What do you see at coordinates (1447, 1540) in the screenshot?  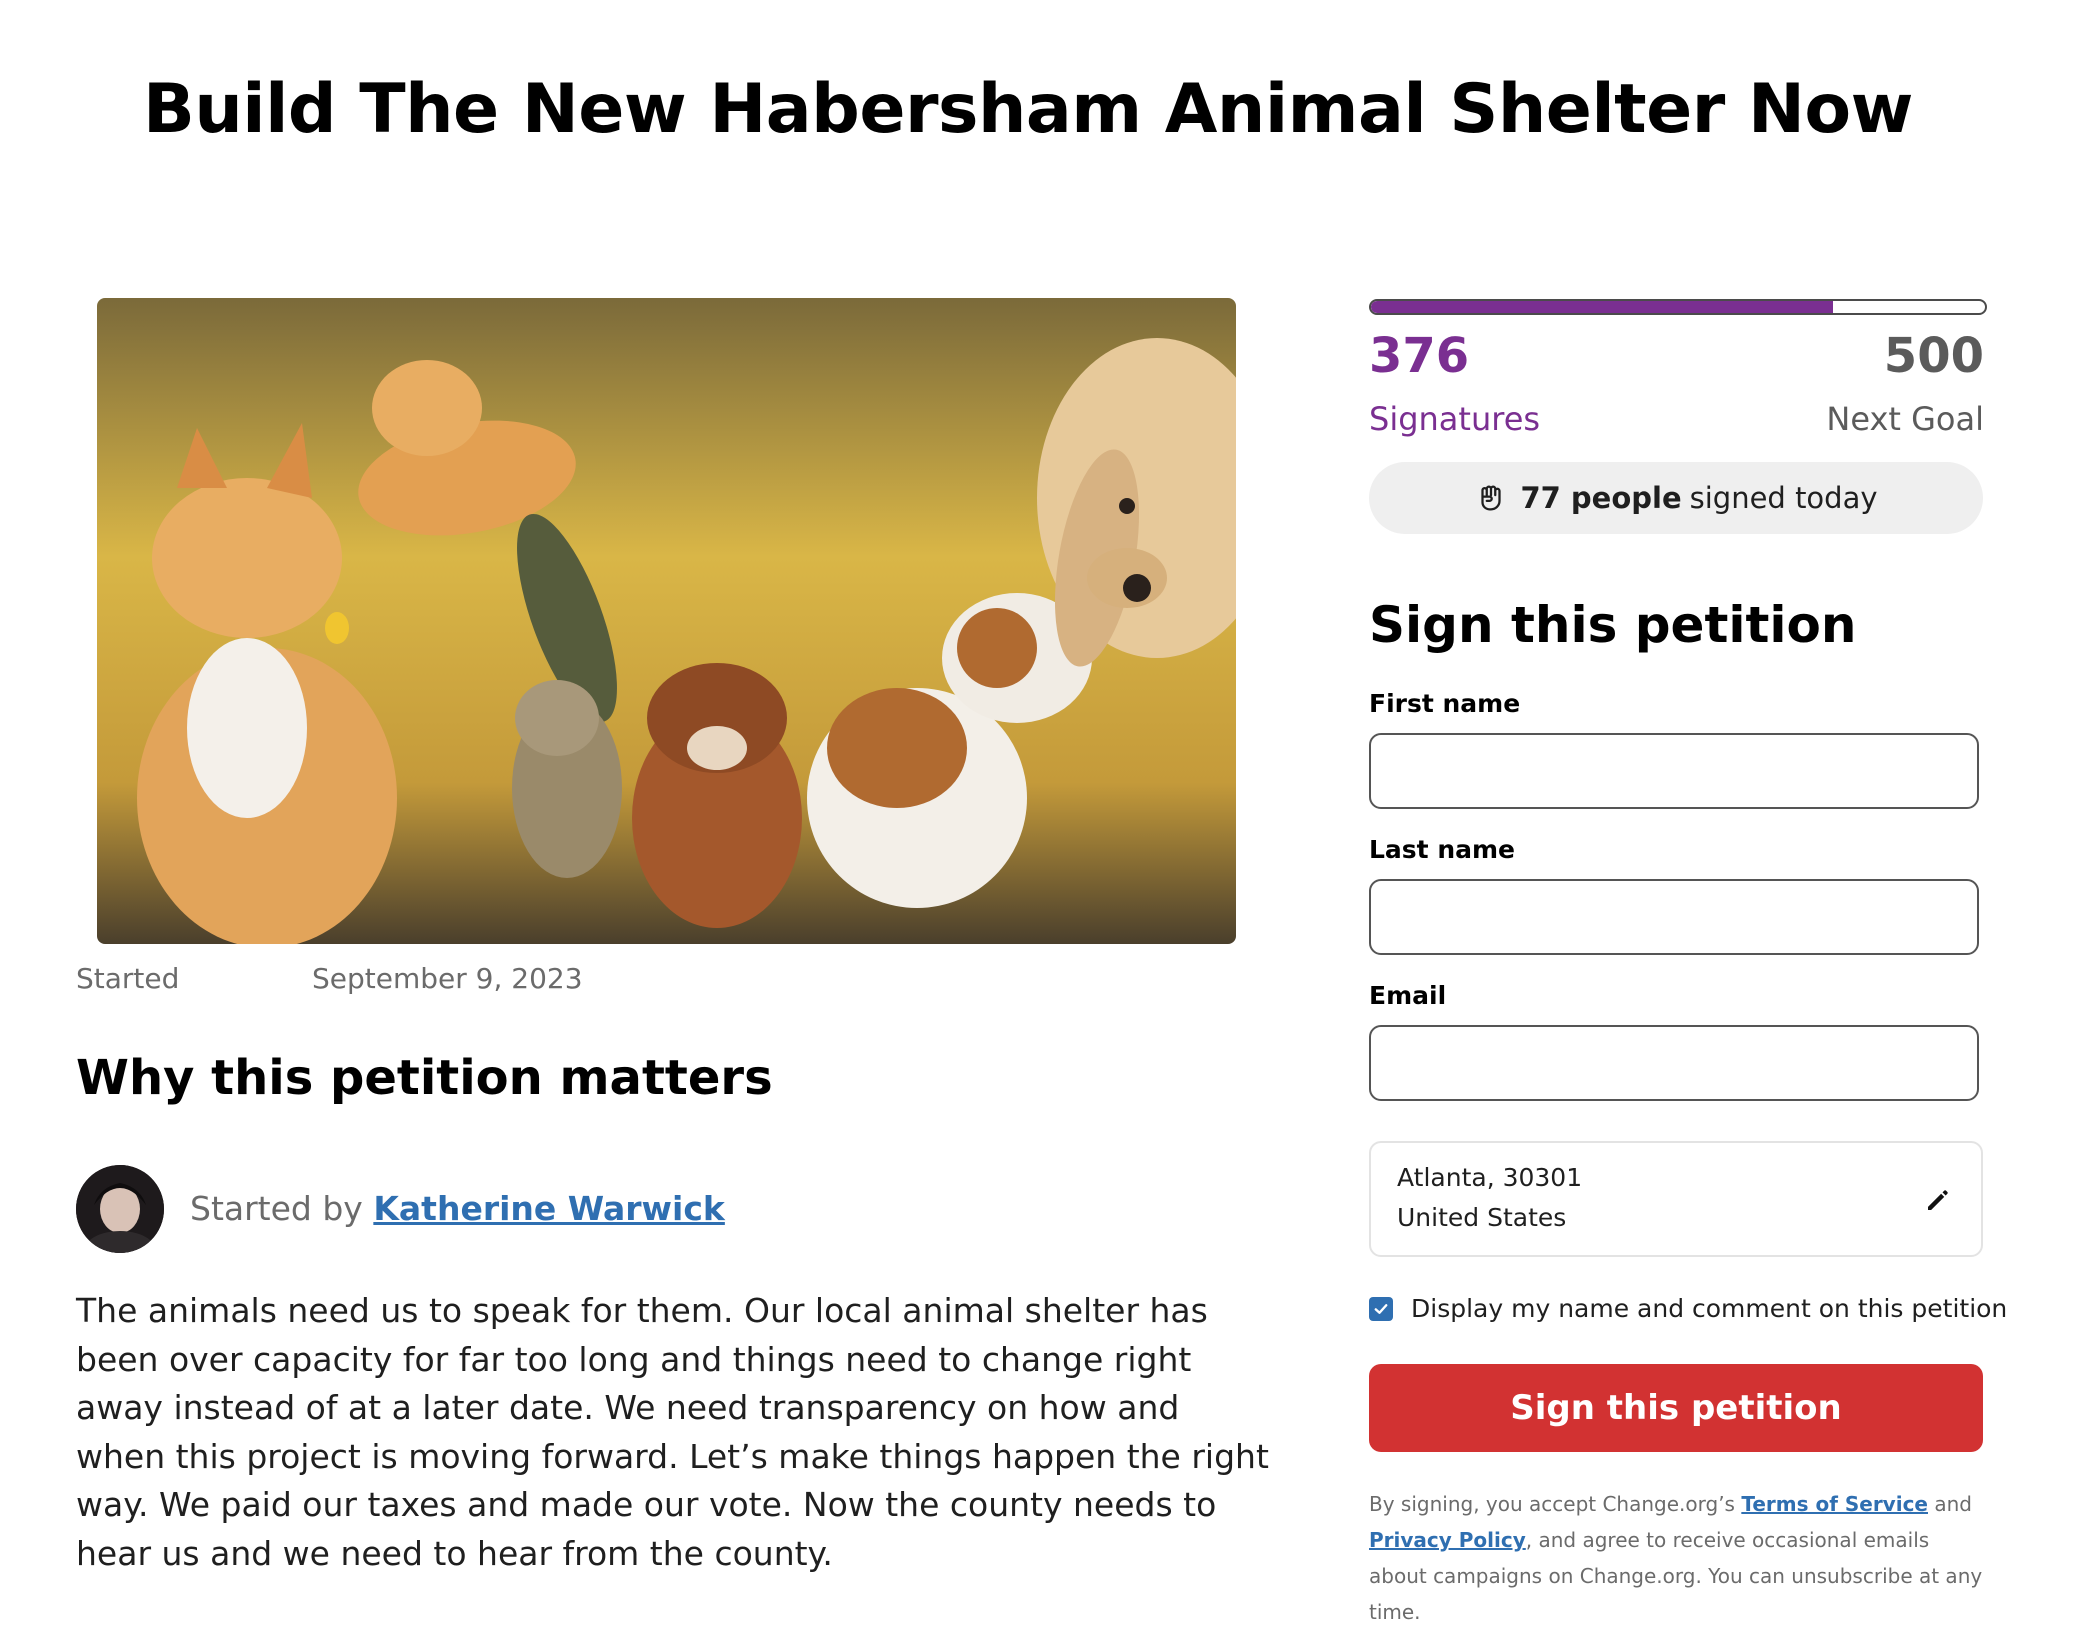 I see `privacy-policy-link: Privacy Policy` at bounding box center [1447, 1540].